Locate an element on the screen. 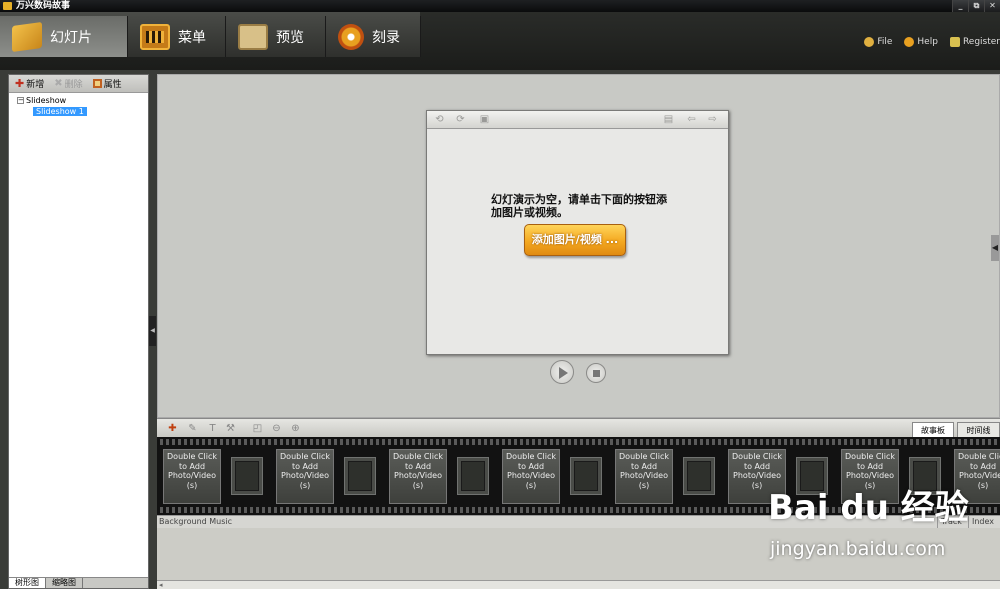  menu-icon is located at coordinates (155, 36).